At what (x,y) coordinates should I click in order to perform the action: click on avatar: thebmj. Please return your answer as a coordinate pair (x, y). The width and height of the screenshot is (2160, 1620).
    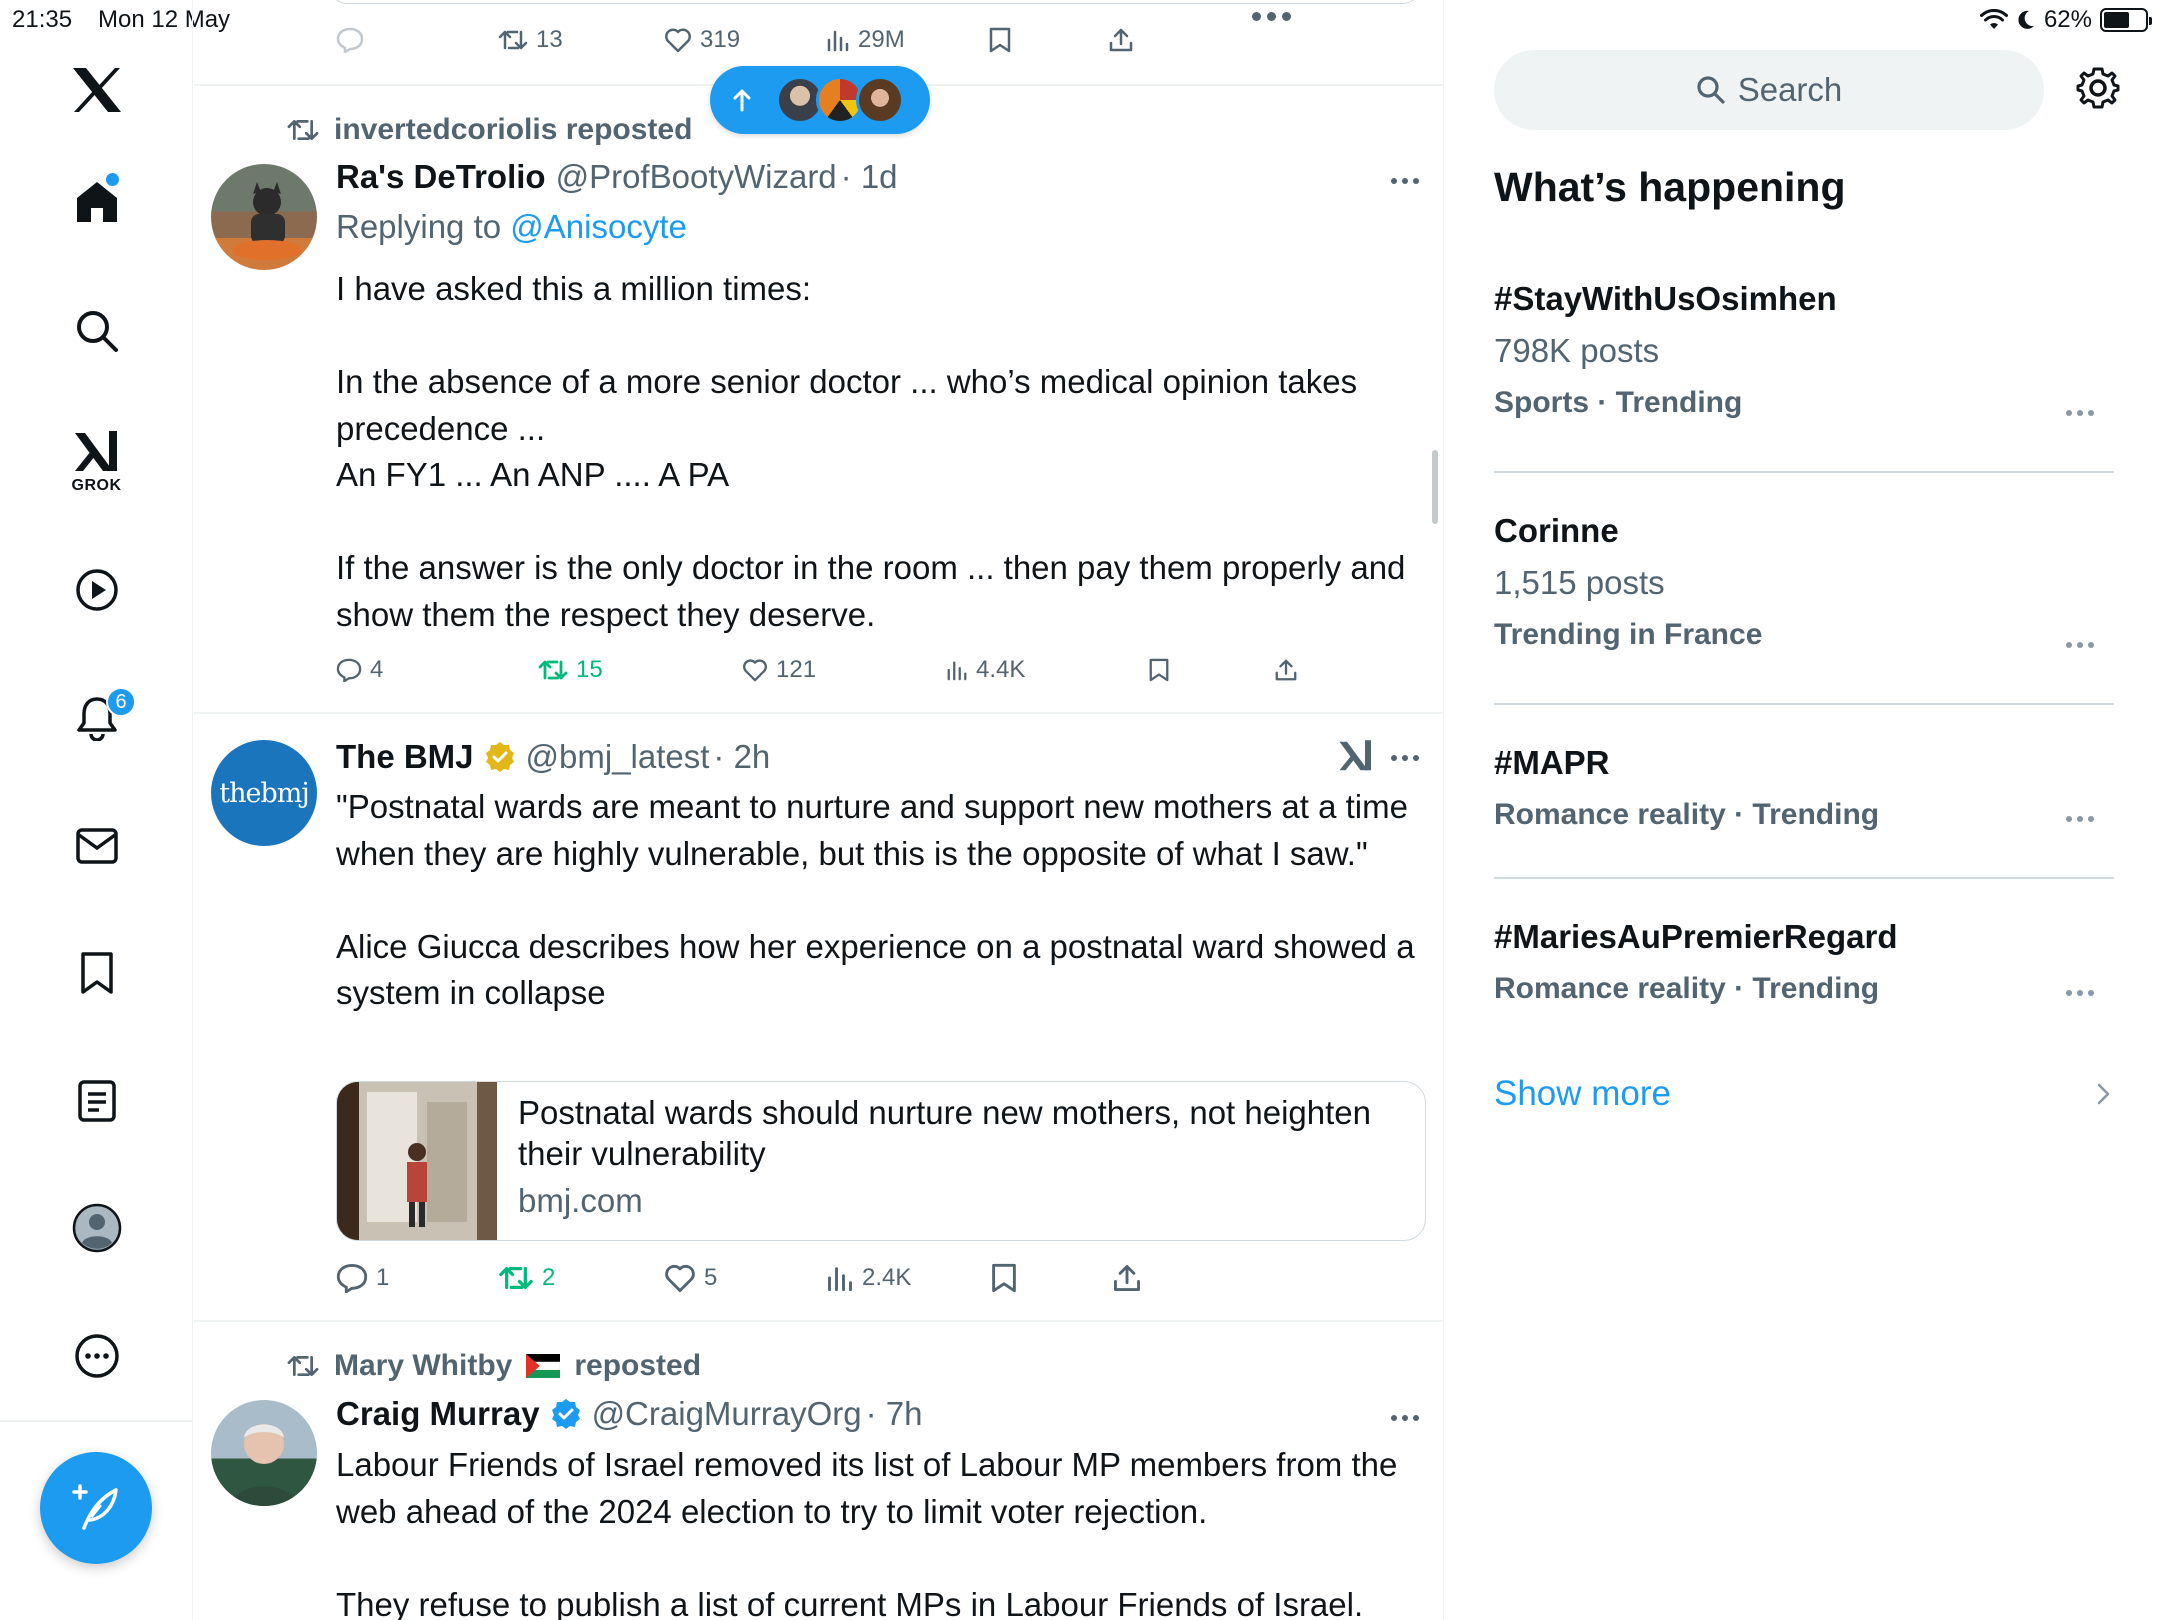
    Looking at the image, I should click on (264, 793).